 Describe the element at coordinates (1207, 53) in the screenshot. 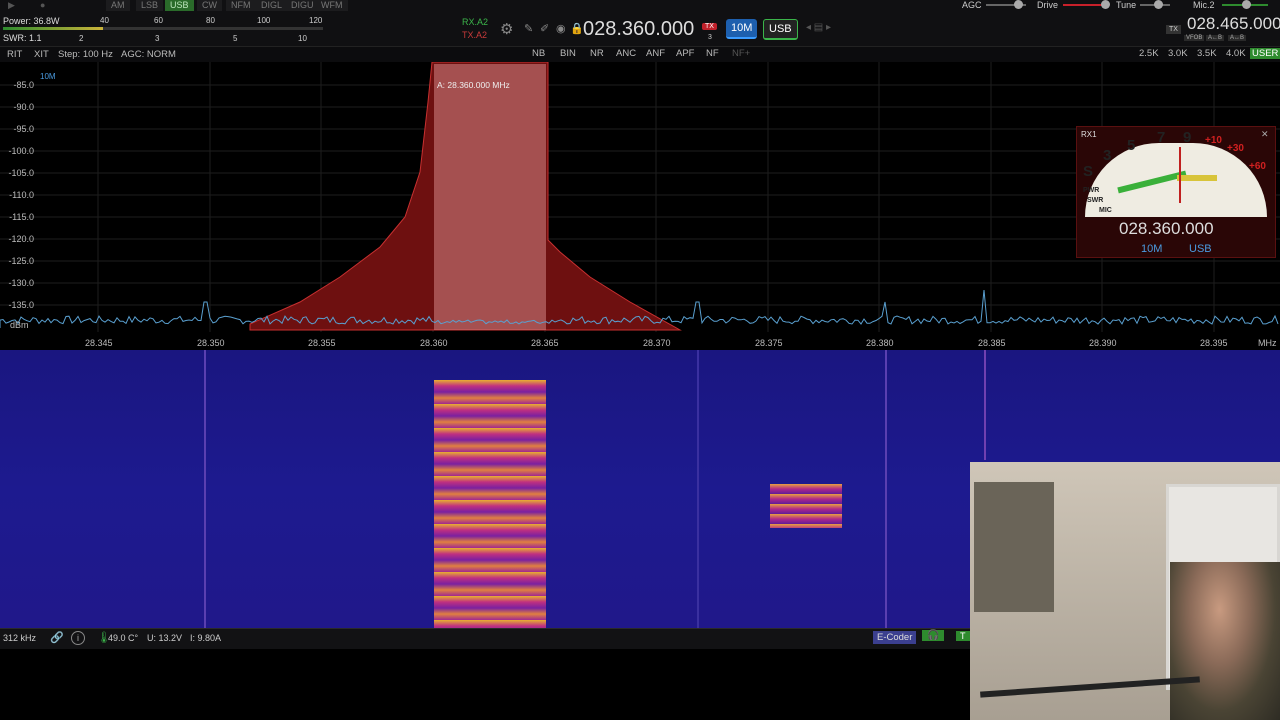

I see `filter-3-5k: 3.5K` at that location.